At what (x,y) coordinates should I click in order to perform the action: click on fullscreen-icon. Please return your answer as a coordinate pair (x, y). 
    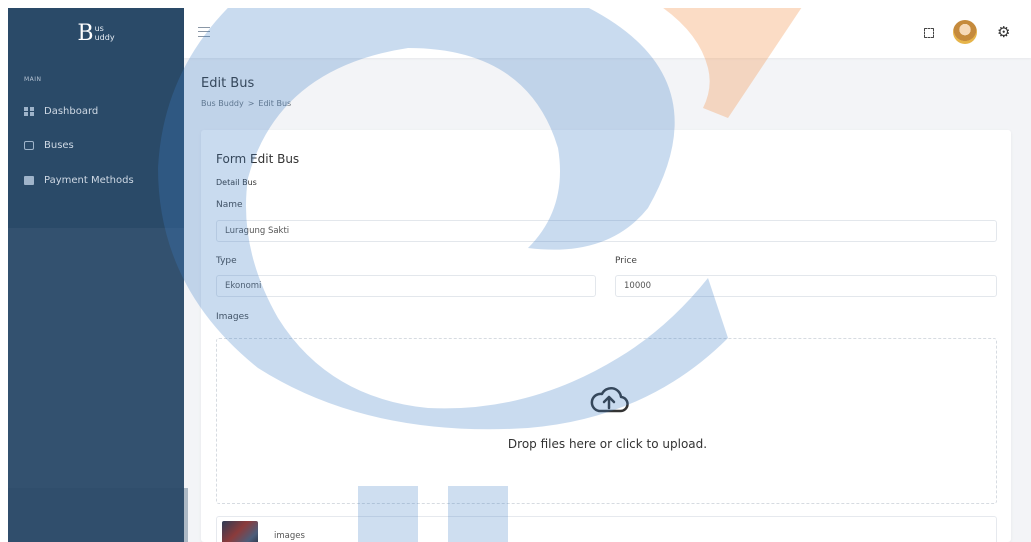
    Looking at the image, I should click on (929, 33).